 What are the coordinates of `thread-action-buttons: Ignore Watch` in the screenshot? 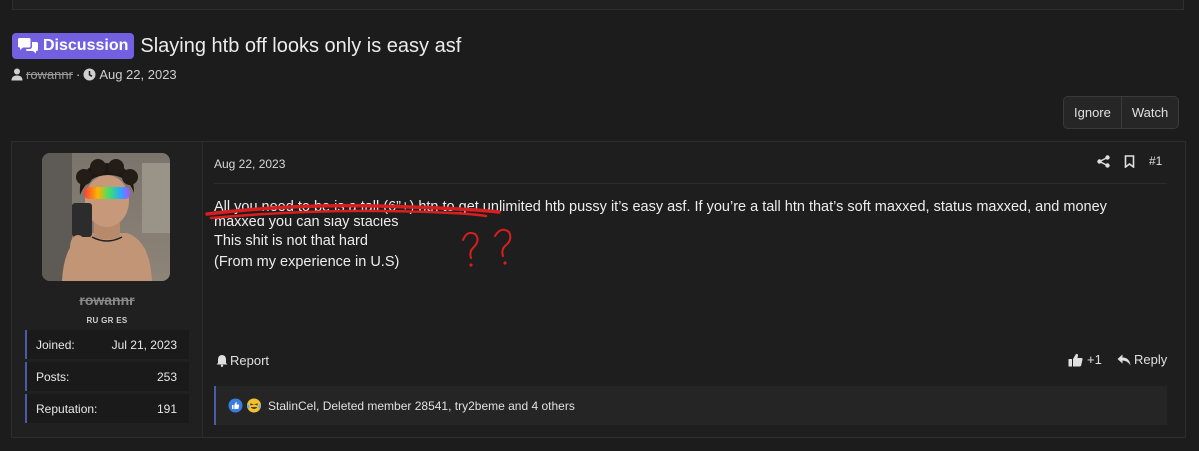 It's located at (1121, 112).